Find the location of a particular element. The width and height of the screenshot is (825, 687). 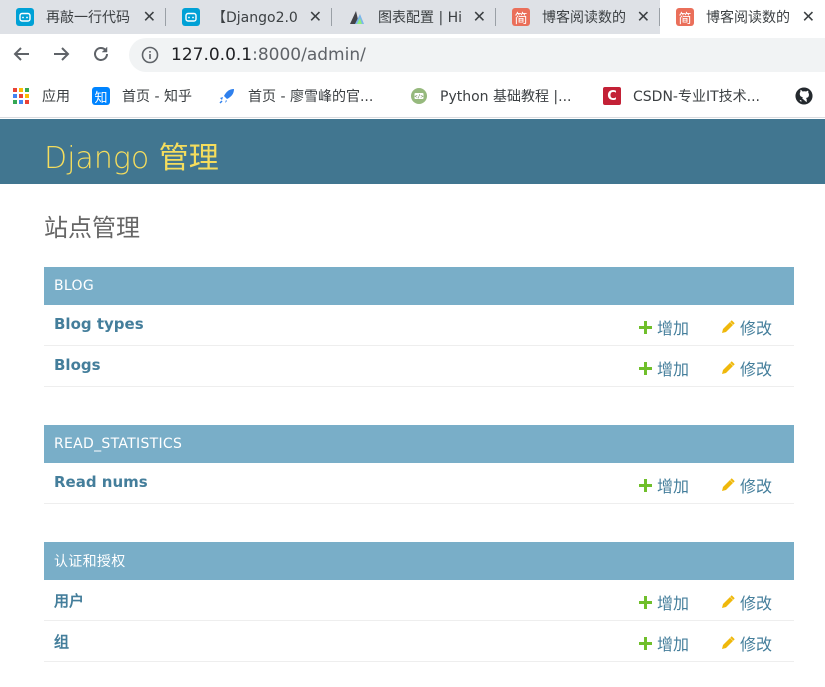

back-button is located at coordinates (22, 54).